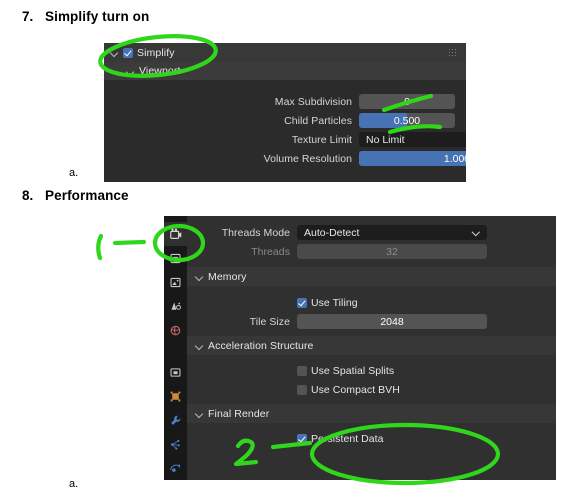 This screenshot has height=500, width=568. Describe the element at coordinates (371, 219) in the screenshot. I see `body-top-spacer` at that location.